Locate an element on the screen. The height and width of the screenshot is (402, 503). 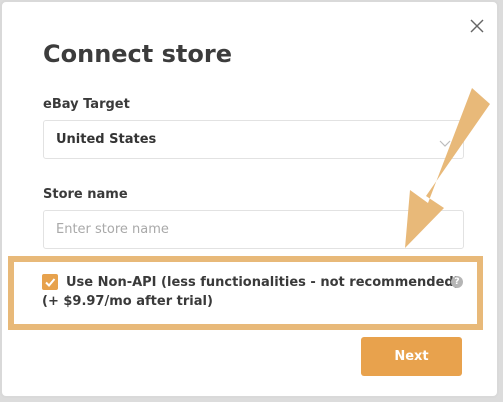
store-name-field-wrapper is located at coordinates (253, 229).